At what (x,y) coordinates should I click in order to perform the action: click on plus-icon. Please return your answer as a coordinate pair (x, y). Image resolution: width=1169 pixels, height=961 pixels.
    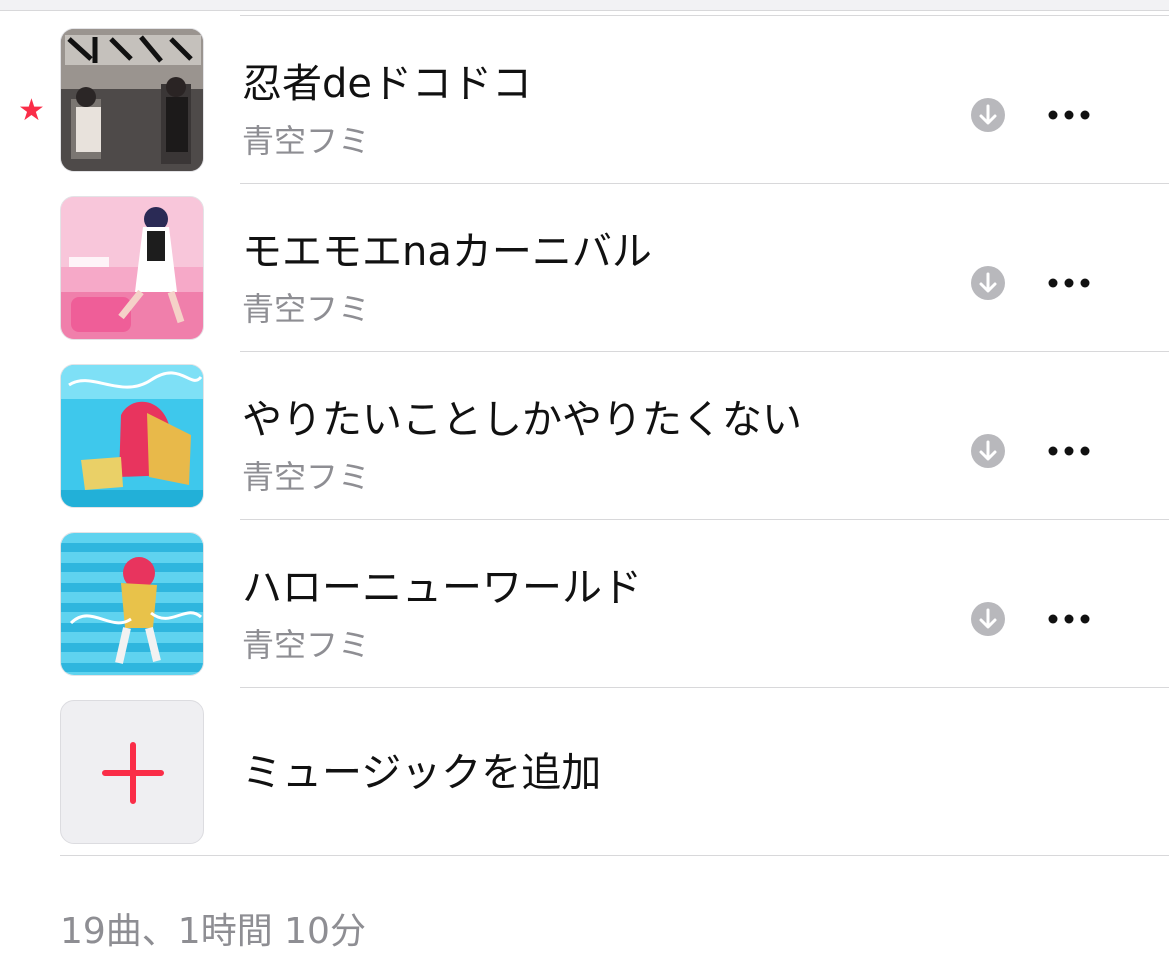
    Looking at the image, I should click on (133, 773).